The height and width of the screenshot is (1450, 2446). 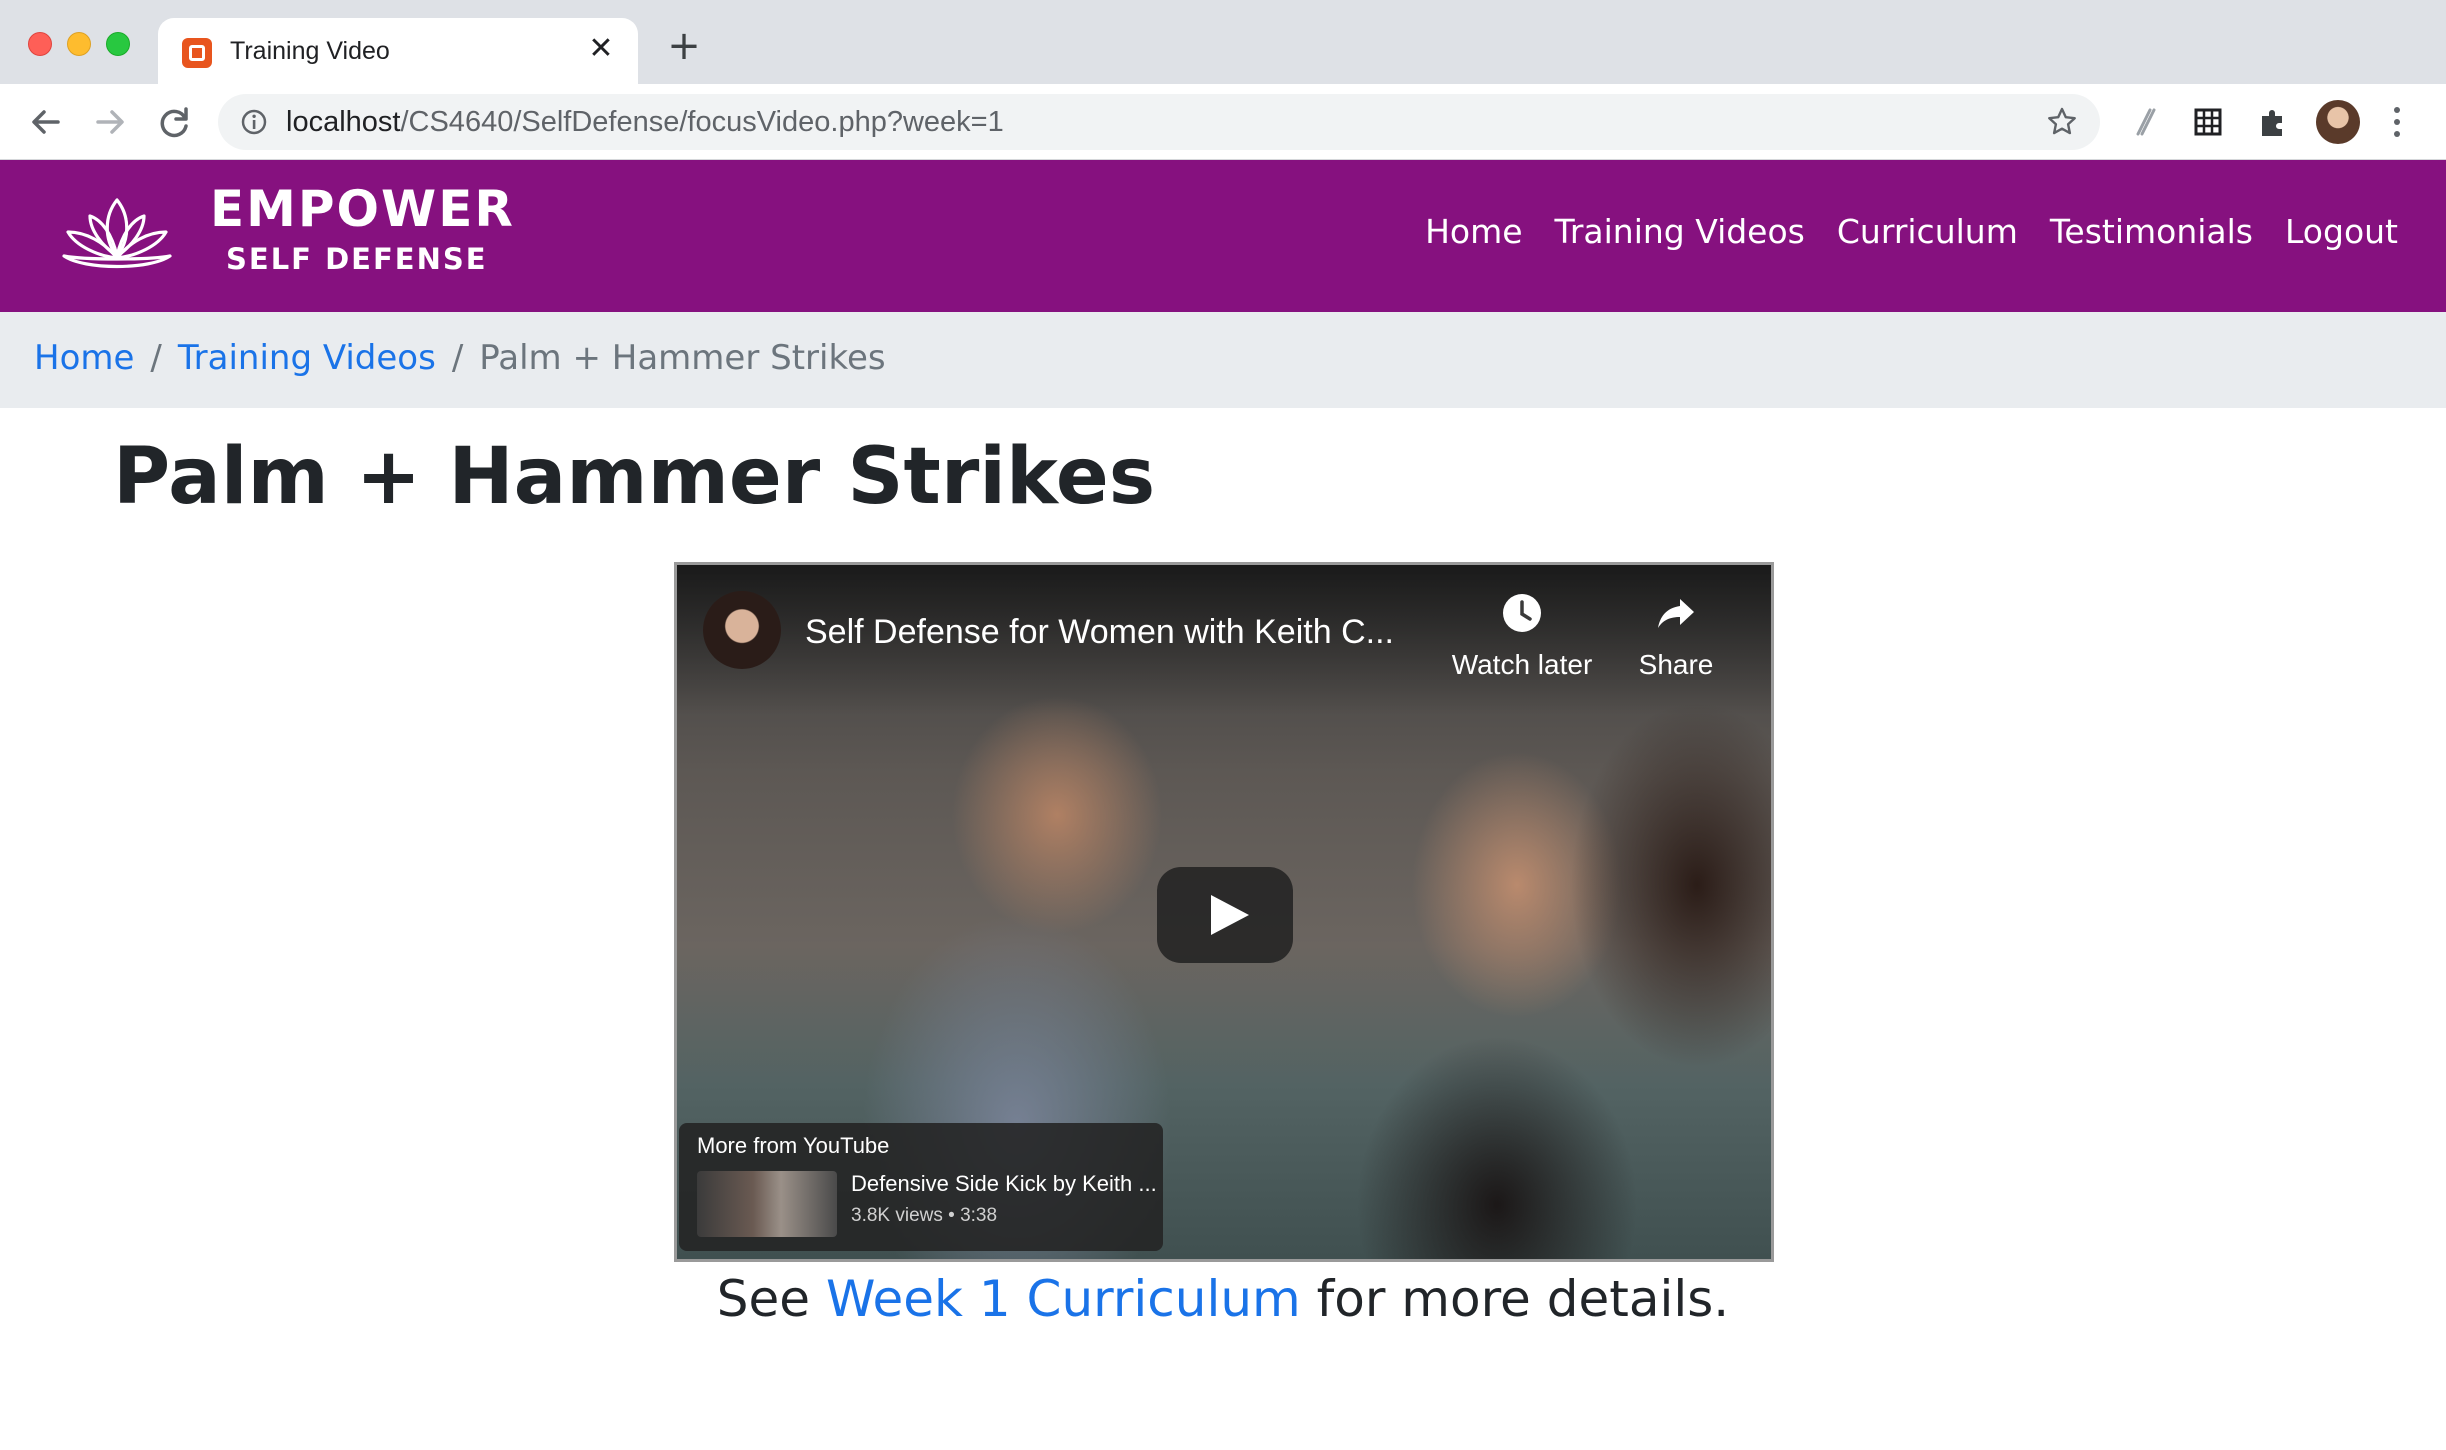 What do you see at coordinates (2144, 122) in the screenshot?
I see `extension-icon` at bounding box center [2144, 122].